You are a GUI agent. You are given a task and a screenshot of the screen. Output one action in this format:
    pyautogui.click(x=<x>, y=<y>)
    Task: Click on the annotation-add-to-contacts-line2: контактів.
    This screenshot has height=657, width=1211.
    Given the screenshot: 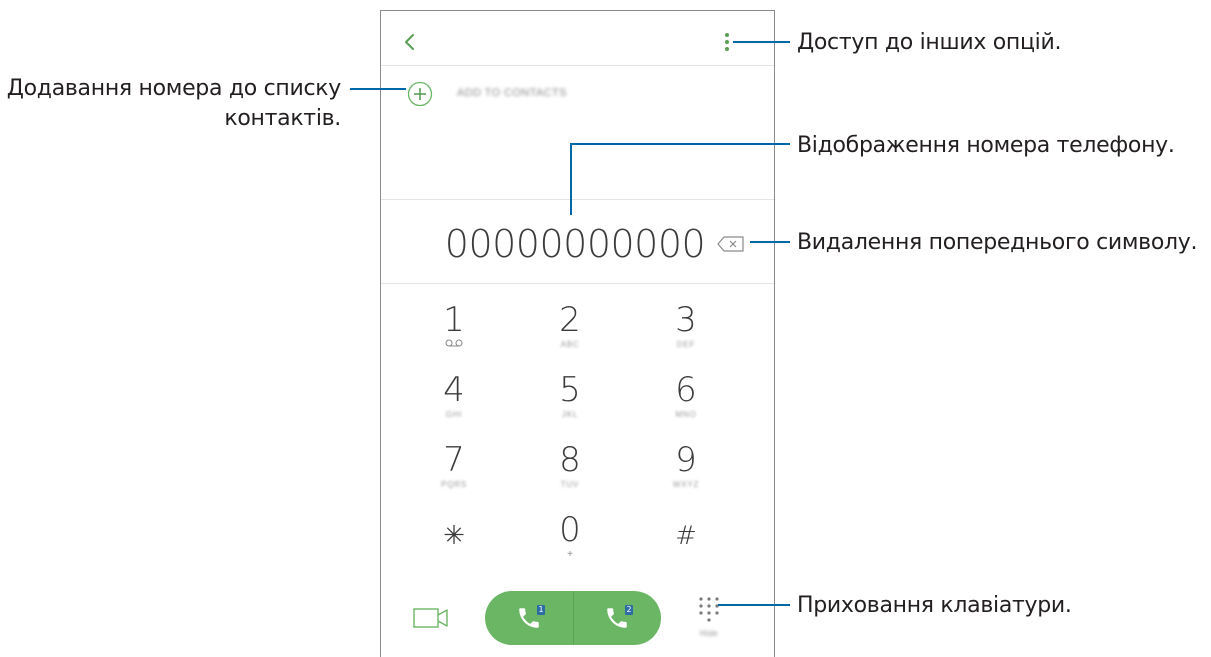 What is the action you would take?
    pyautogui.click(x=282, y=118)
    